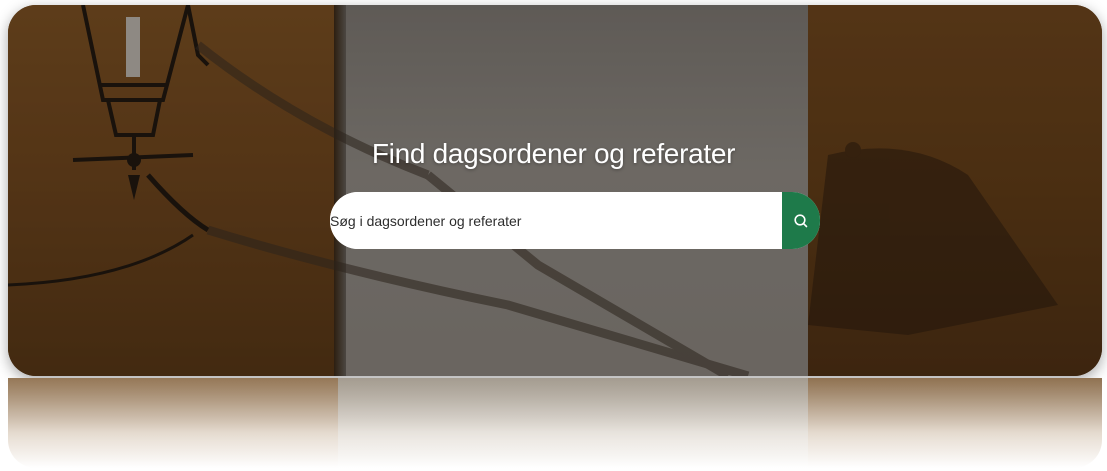 The width and height of the screenshot is (1107, 471). Describe the element at coordinates (955, 423) in the screenshot. I see `reflection-right` at that location.